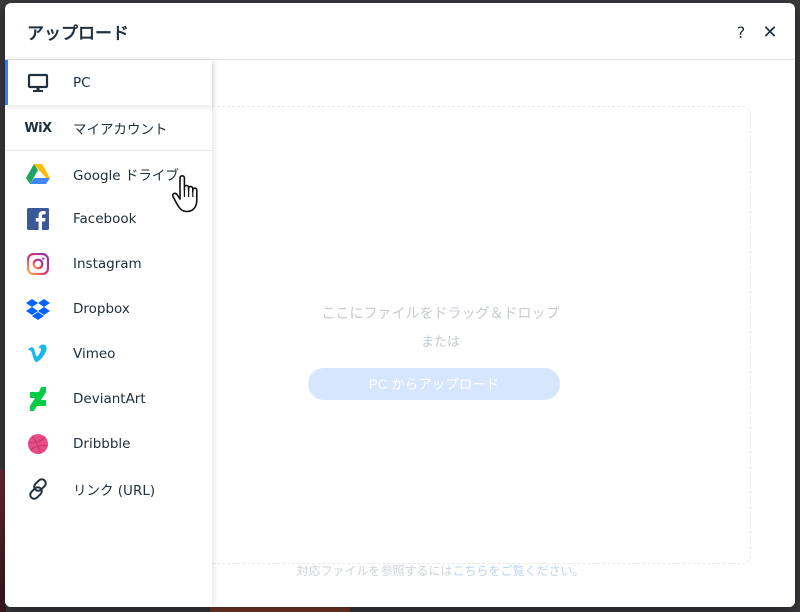 This screenshot has height=612, width=800. What do you see at coordinates (440, 314) in the screenshot?
I see `drop-instructions: ここにファイルをドラッグ＆ドロップ` at bounding box center [440, 314].